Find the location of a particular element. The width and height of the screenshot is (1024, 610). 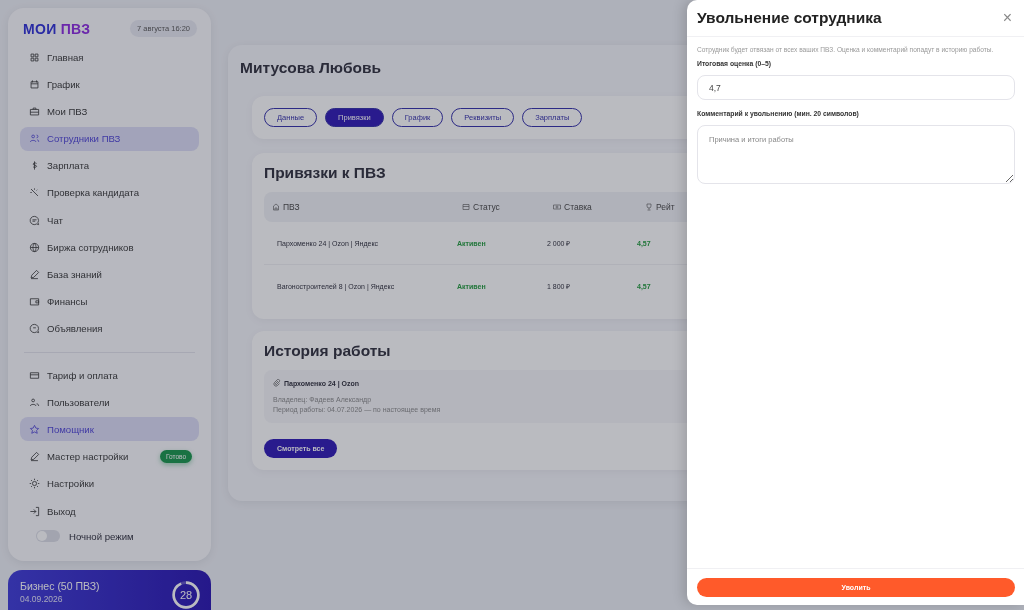

plan-name: Бизнес (50 ПВЗ) is located at coordinates (60, 586).